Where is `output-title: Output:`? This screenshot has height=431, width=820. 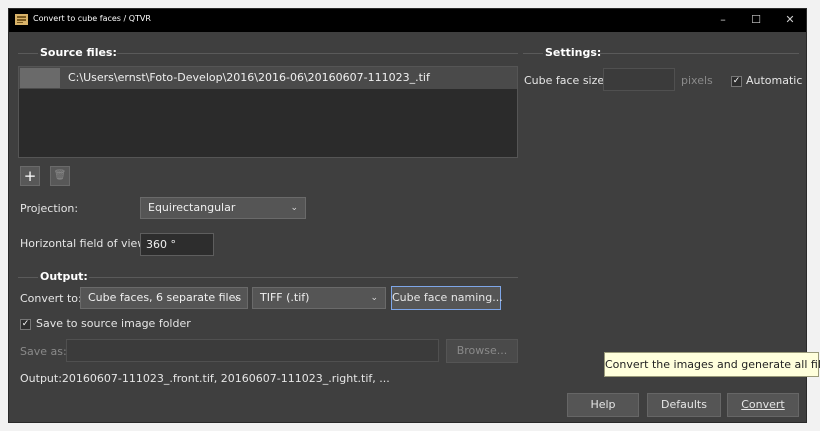
output-title: Output: is located at coordinates (64, 276).